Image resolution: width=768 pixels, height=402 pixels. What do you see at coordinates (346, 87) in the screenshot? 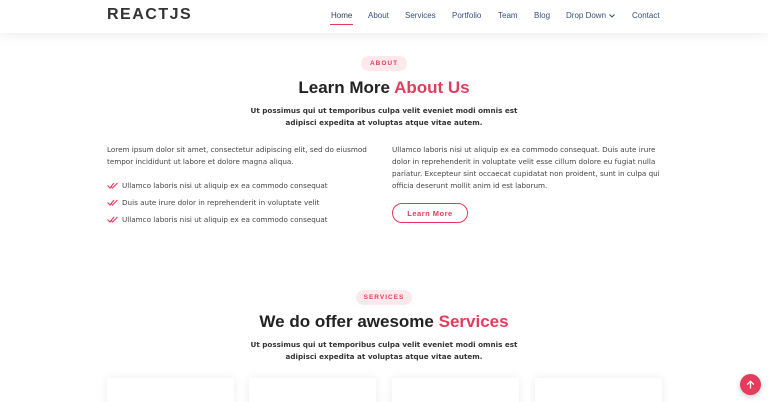
I see `about-title-plain: Learn More` at bounding box center [346, 87].